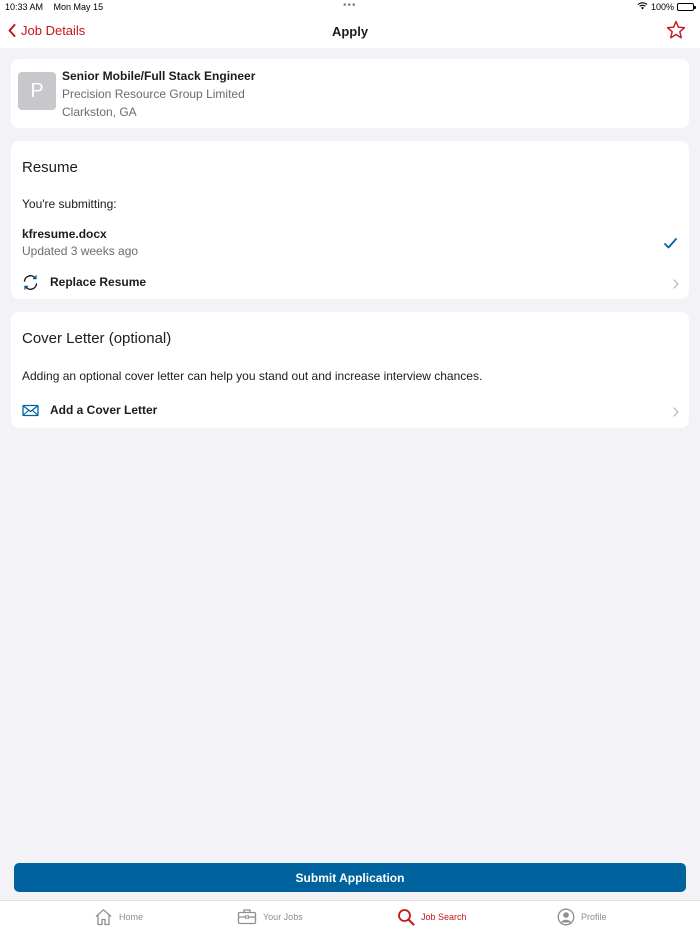 The width and height of the screenshot is (700, 934). What do you see at coordinates (64, 234) in the screenshot?
I see `resume-file-name: kfresume.docx` at bounding box center [64, 234].